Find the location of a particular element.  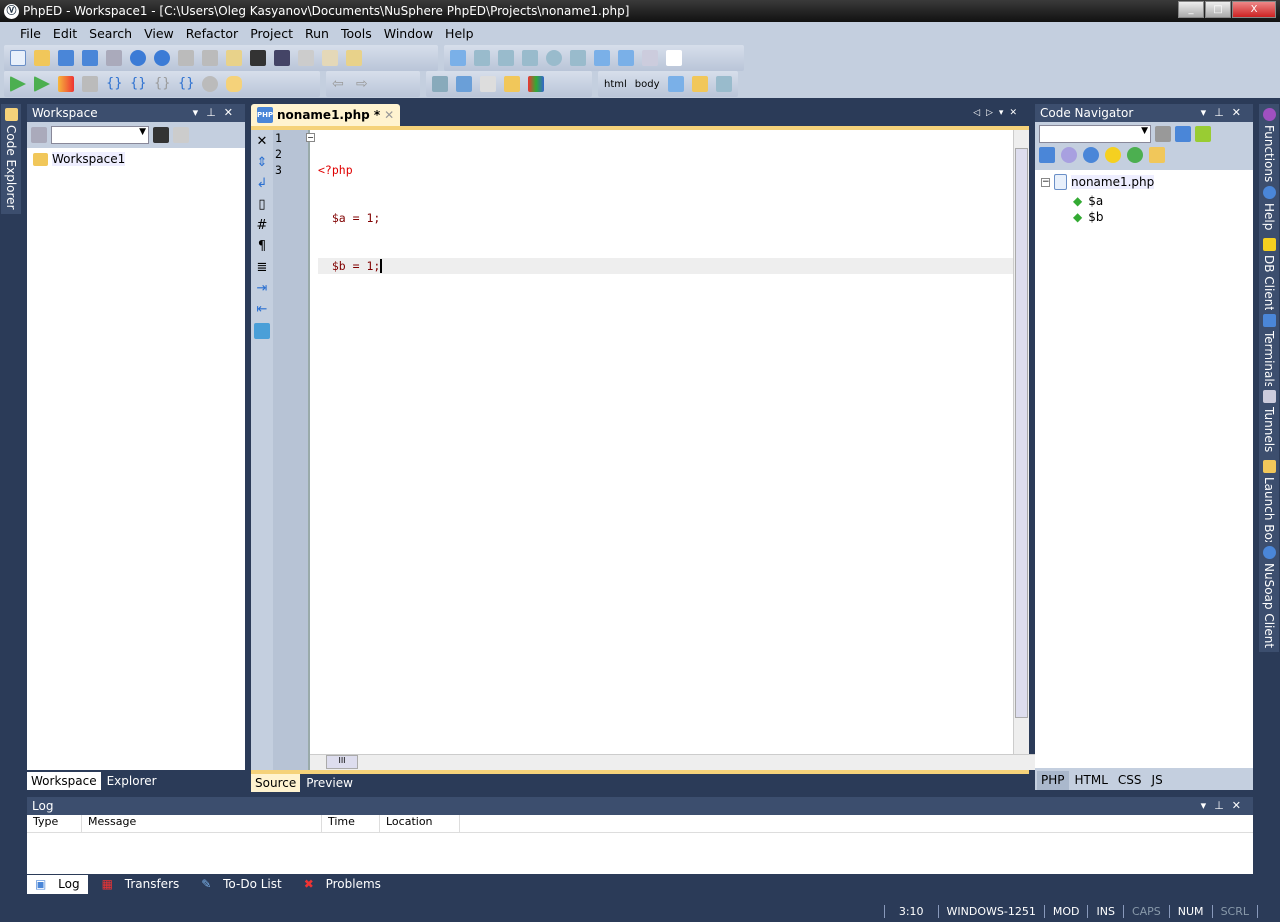

select-icon is located at coordinates (626, 58).